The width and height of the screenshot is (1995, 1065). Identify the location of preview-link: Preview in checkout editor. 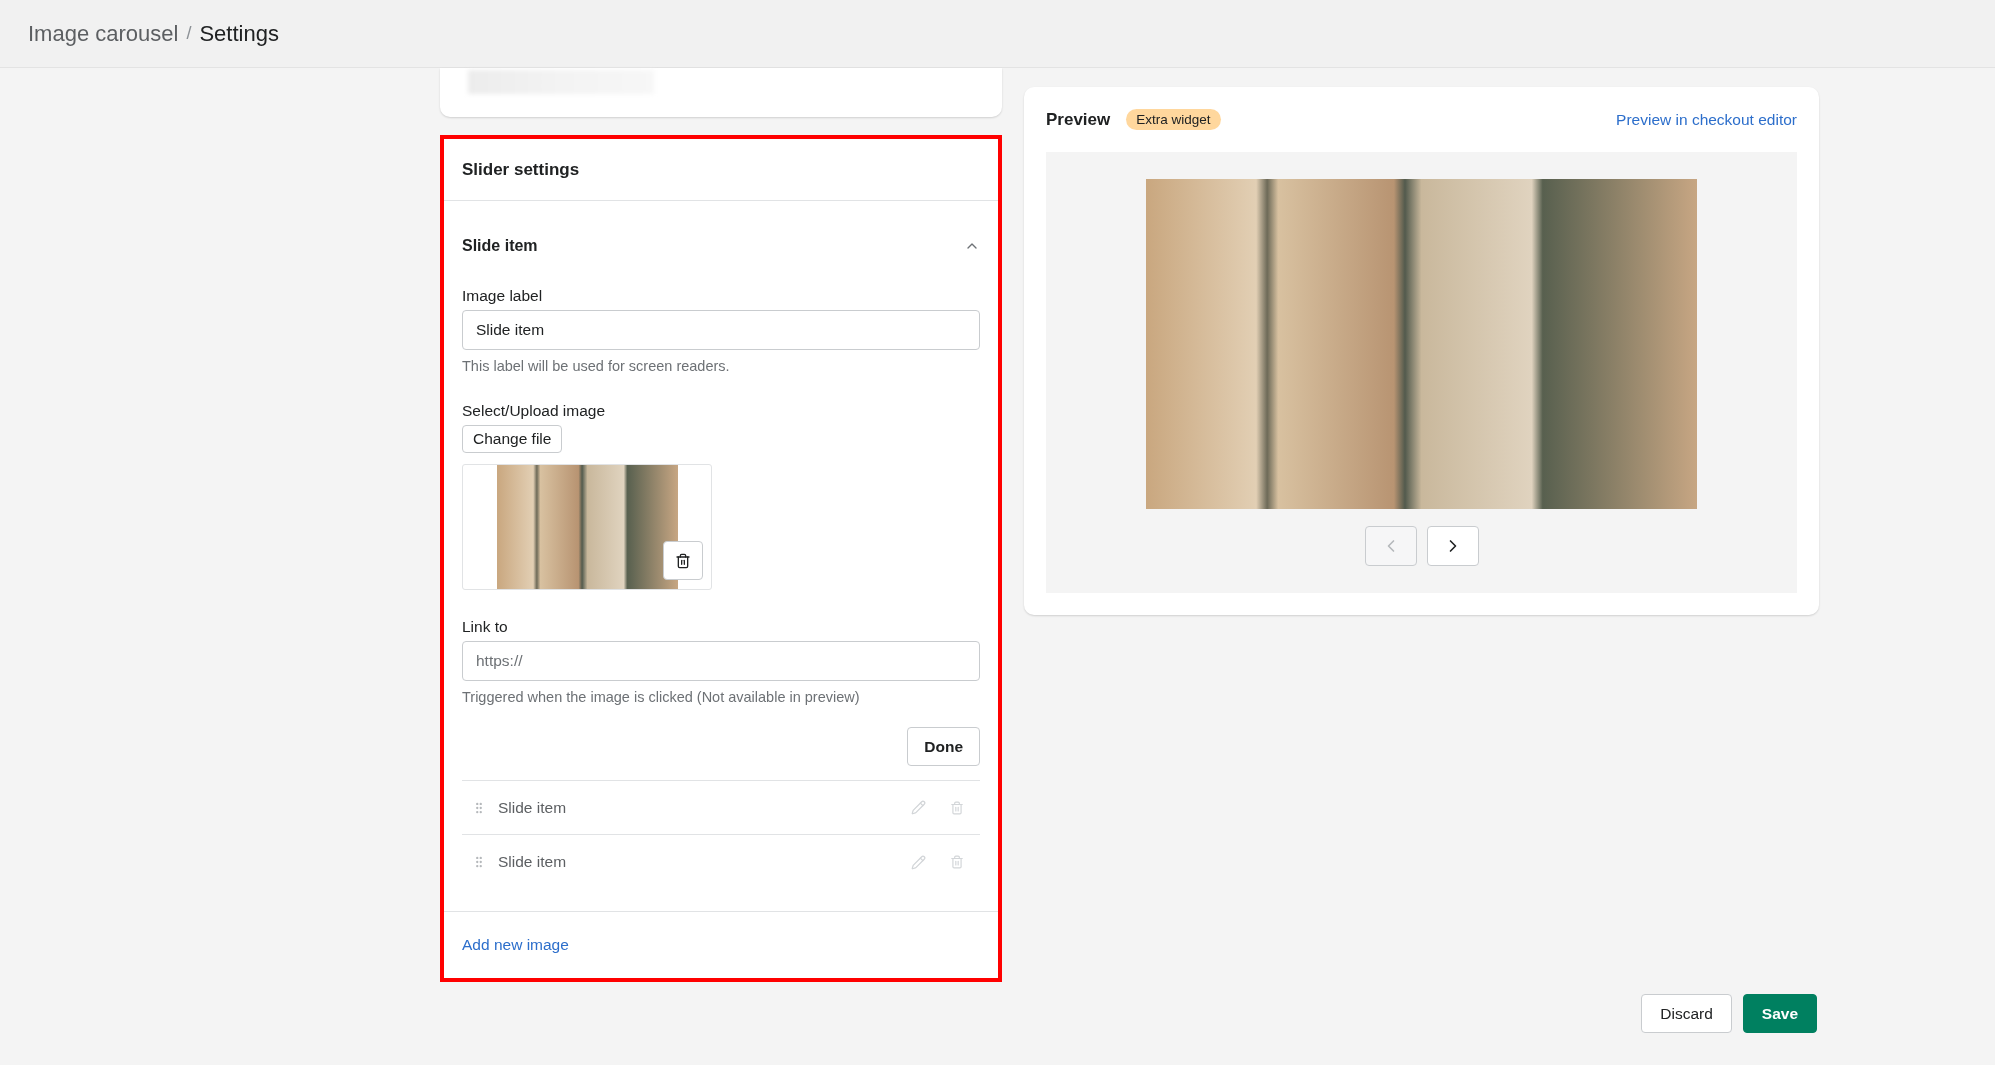
(1706, 119).